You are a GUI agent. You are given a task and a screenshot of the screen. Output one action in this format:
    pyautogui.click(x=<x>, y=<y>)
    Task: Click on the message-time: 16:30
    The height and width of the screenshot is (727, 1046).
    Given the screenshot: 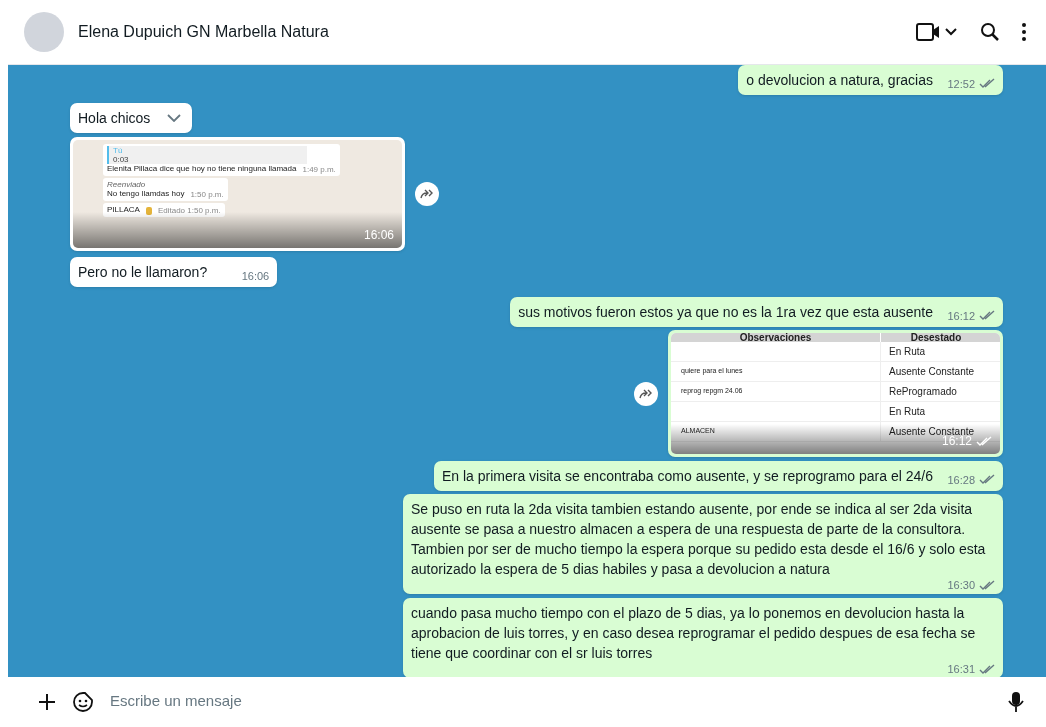 What is the action you would take?
    pyautogui.click(x=961, y=585)
    